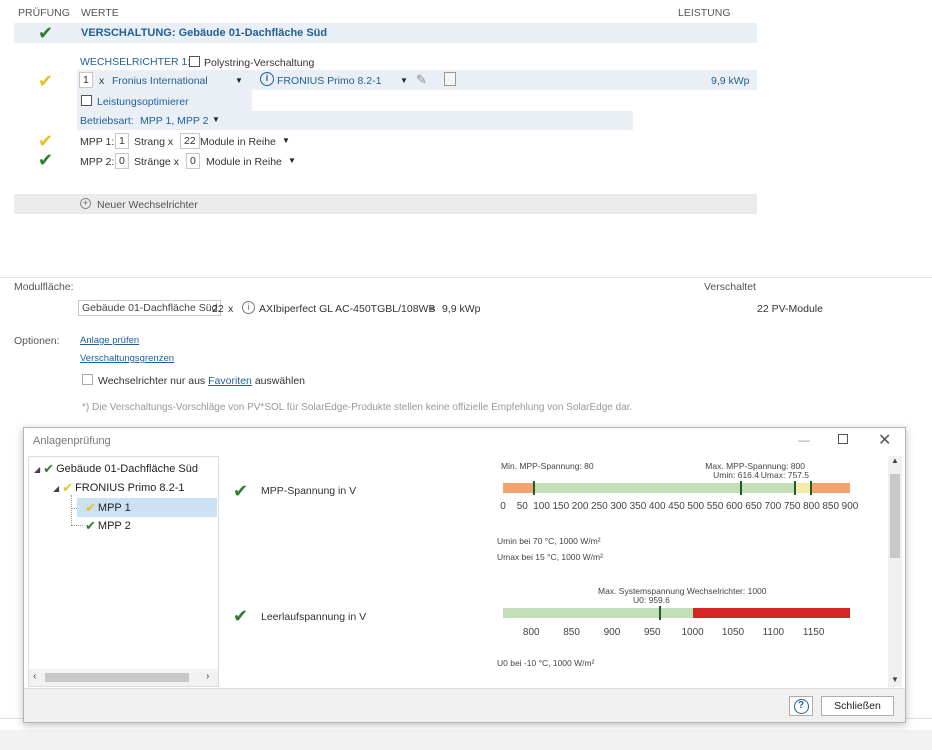  What do you see at coordinates (241, 616) in the screenshot?
I see `open-circuit-ok-icon: ✔` at bounding box center [241, 616].